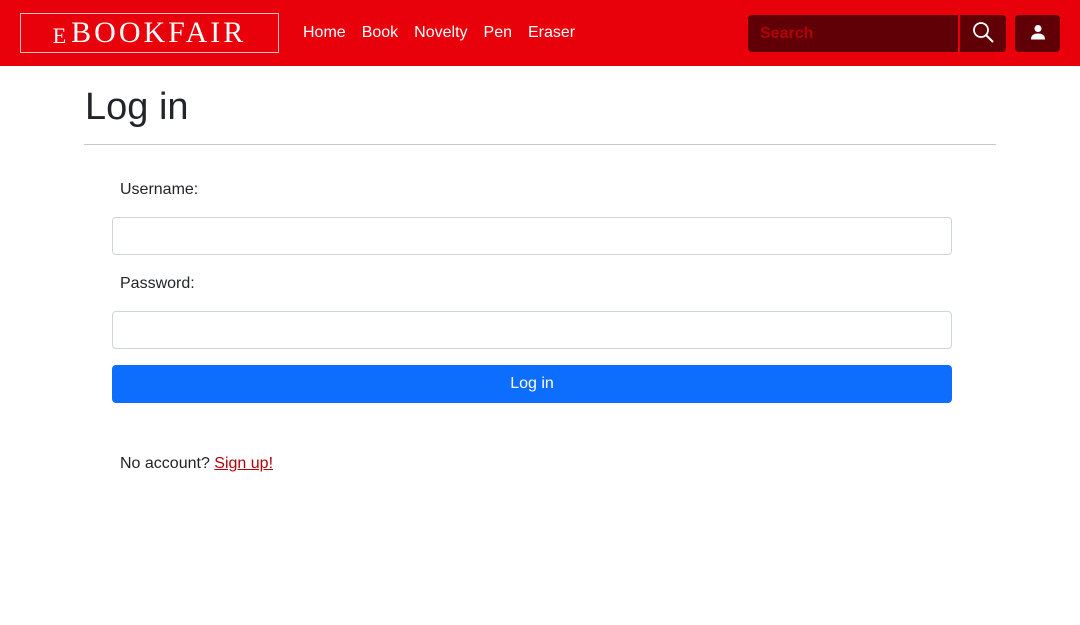 The image size is (1080, 625). I want to click on signup-prompt-line: No account? Sign up!, so click(196, 464).